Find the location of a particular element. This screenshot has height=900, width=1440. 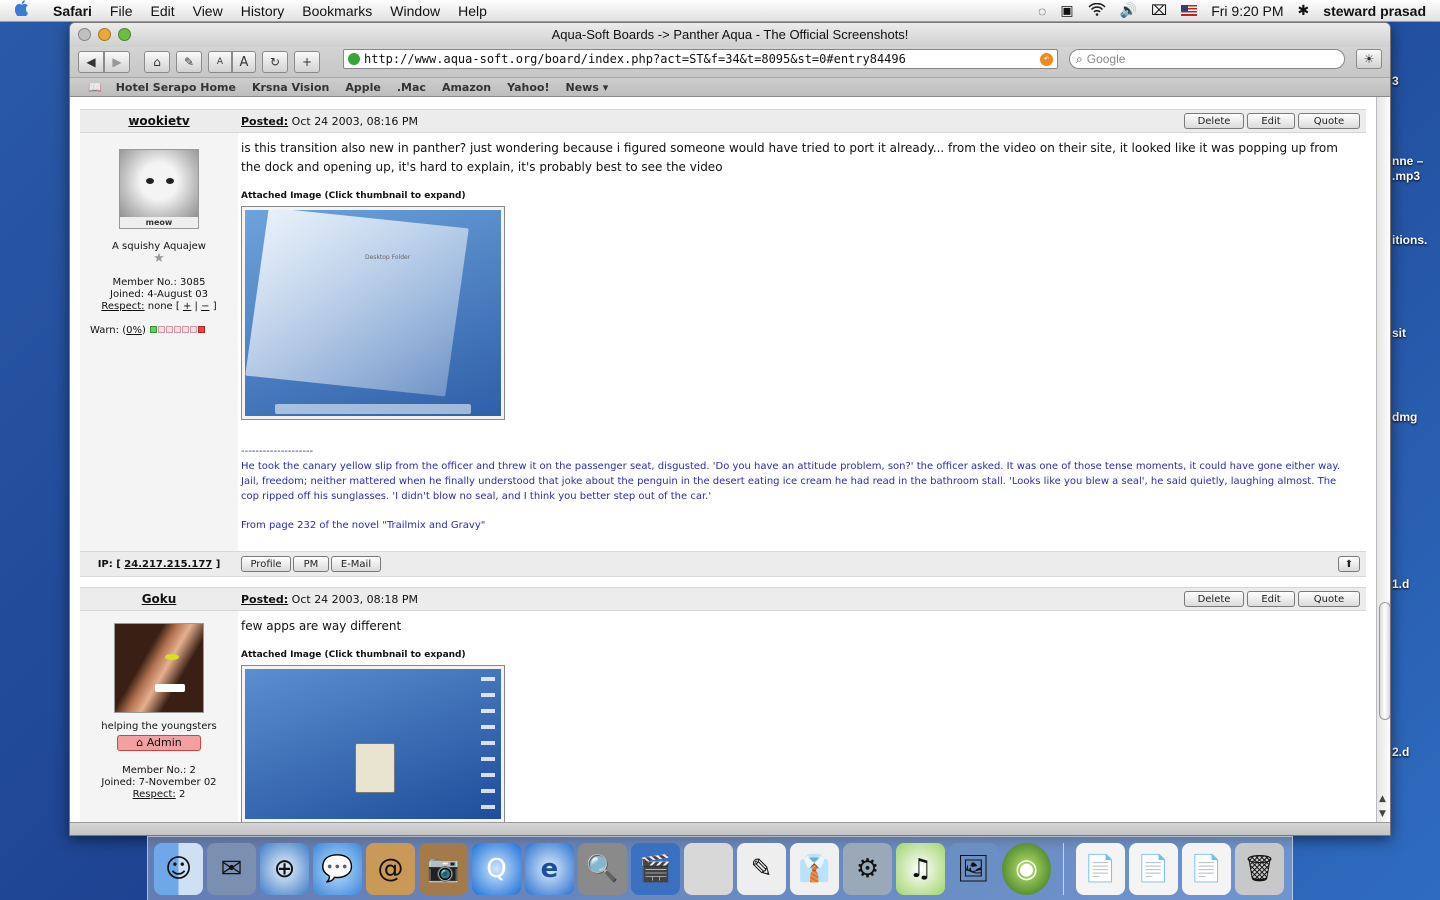

desktop-item-label: sit is located at coordinates (1399, 333).